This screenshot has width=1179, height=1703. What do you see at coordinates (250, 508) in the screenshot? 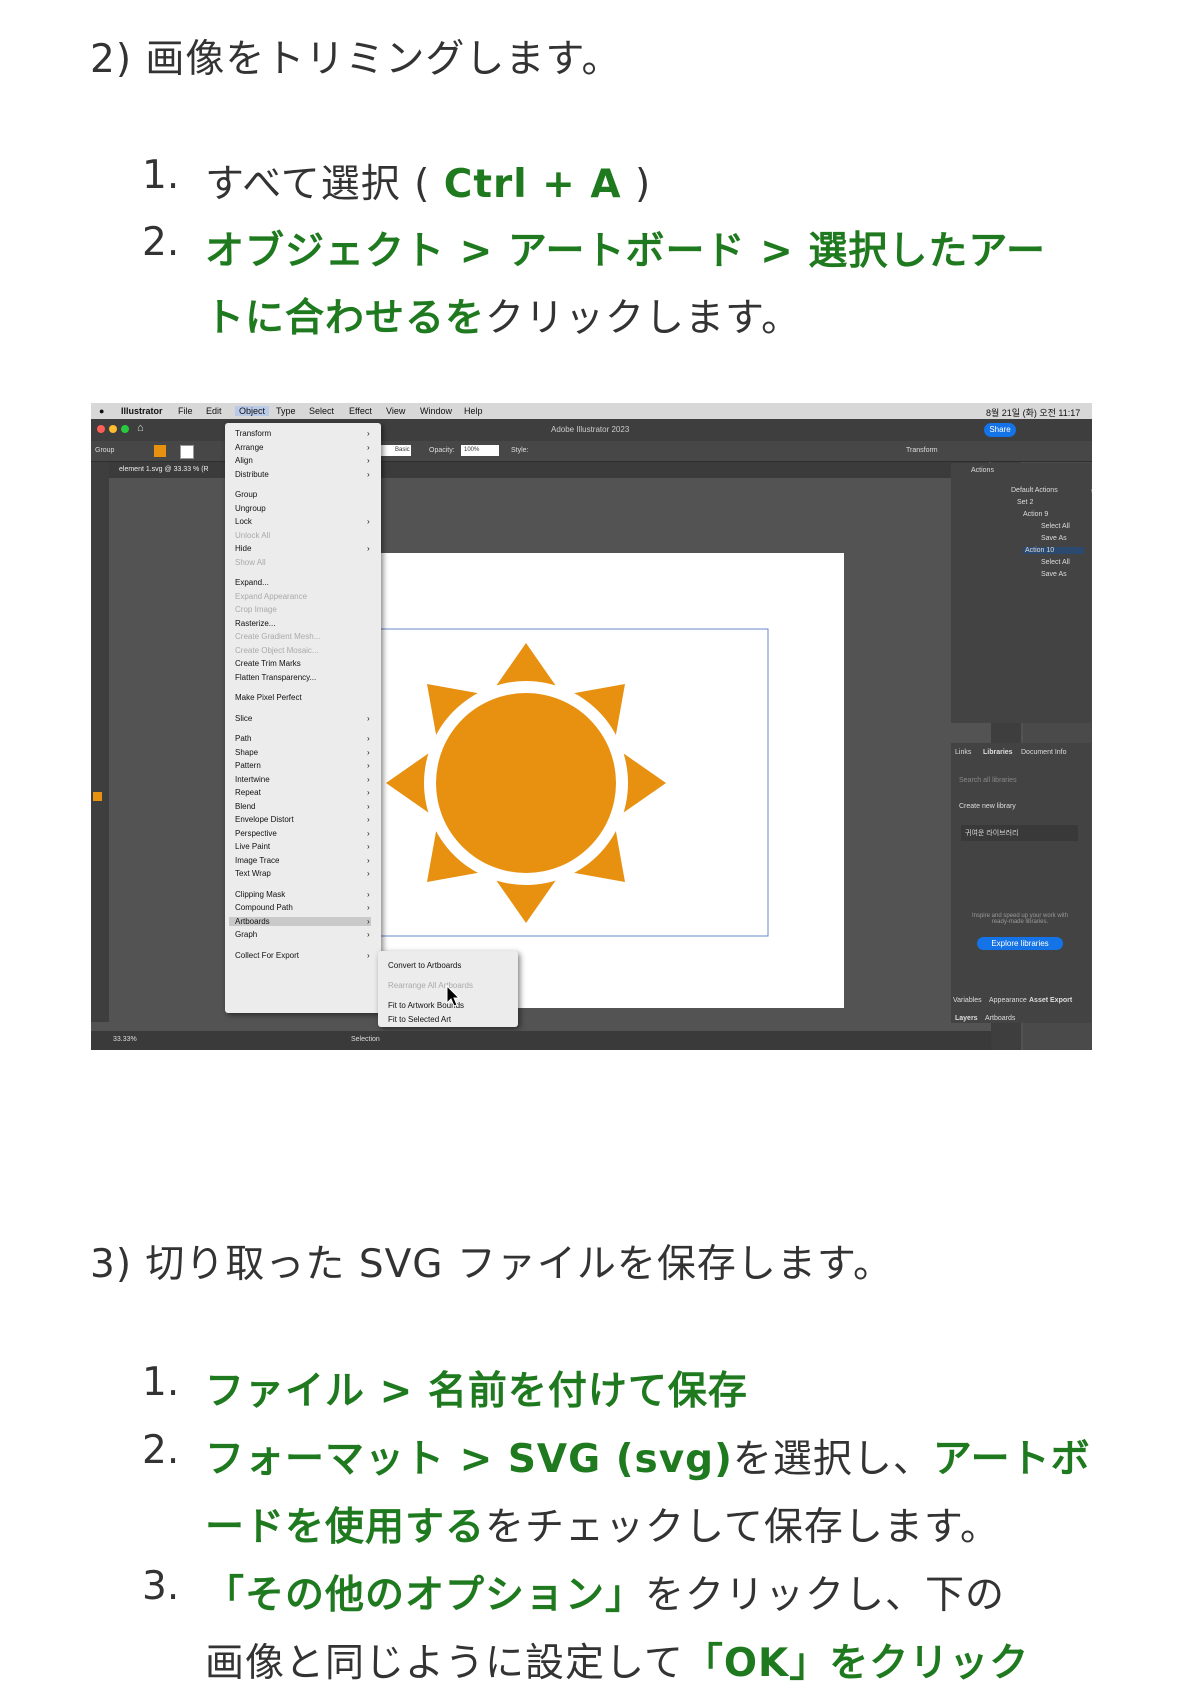
I see `object-menu-item: Ungroup` at bounding box center [250, 508].